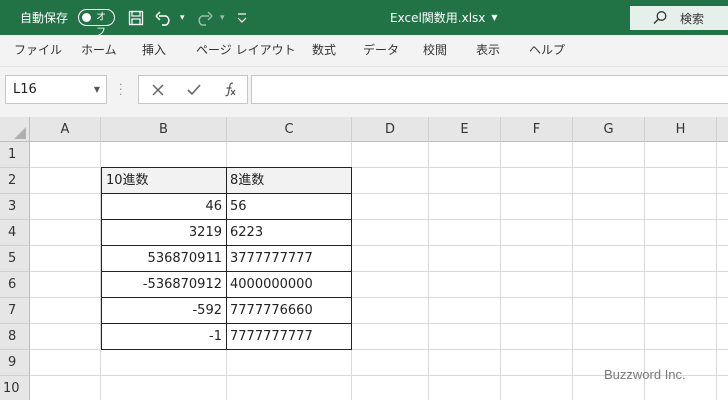 The image size is (728, 400). What do you see at coordinates (164, 207) in the screenshot?
I see `cell-b3: 46` at bounding box center [164, 207].